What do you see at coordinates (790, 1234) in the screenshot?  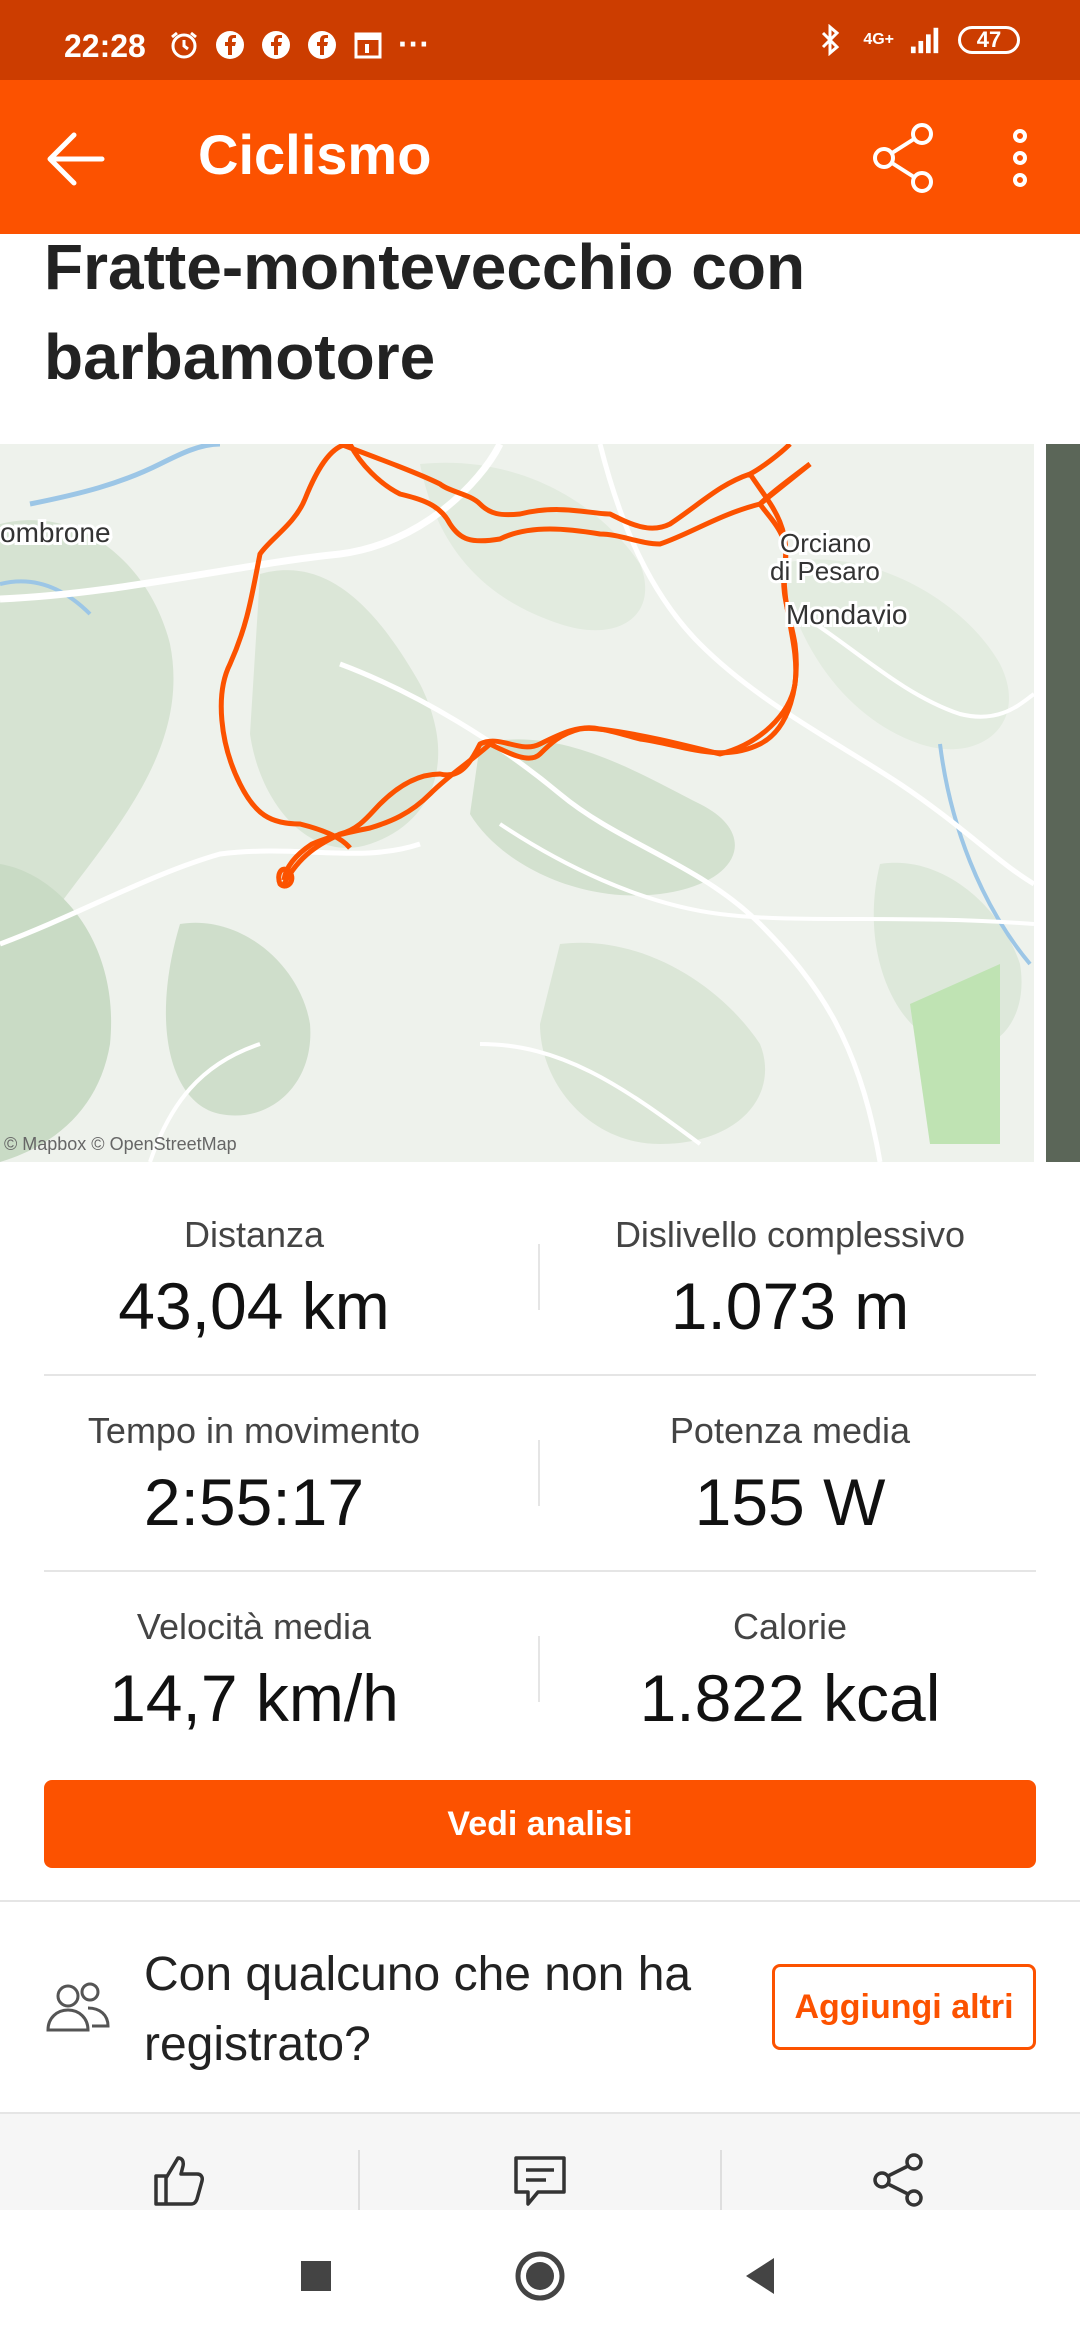 I see `stat-label: Dislivello complessivo` at bounding box center [790, 1234].